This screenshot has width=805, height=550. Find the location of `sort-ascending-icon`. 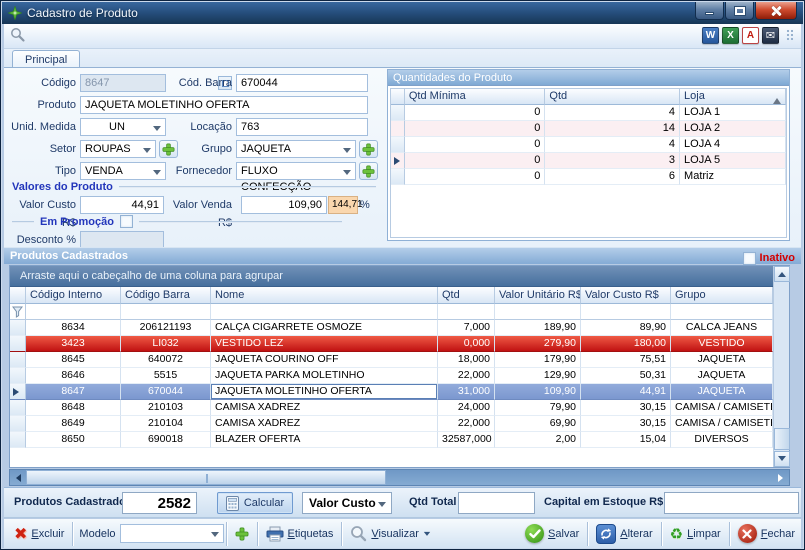

sort-ascending-icon is located at coordinates (776, 99).